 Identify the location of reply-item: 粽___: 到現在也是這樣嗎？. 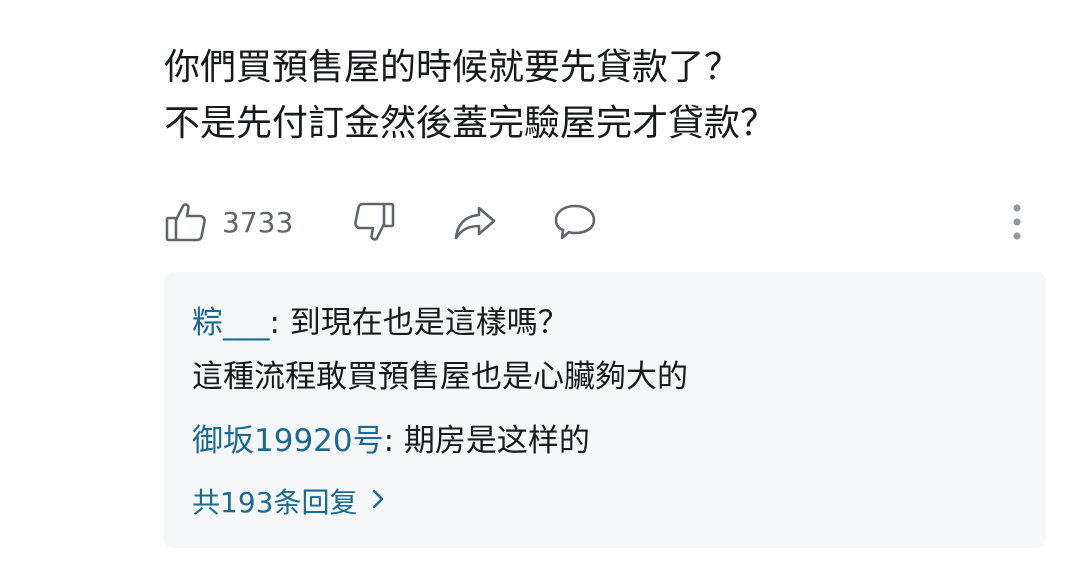
(380, 323).